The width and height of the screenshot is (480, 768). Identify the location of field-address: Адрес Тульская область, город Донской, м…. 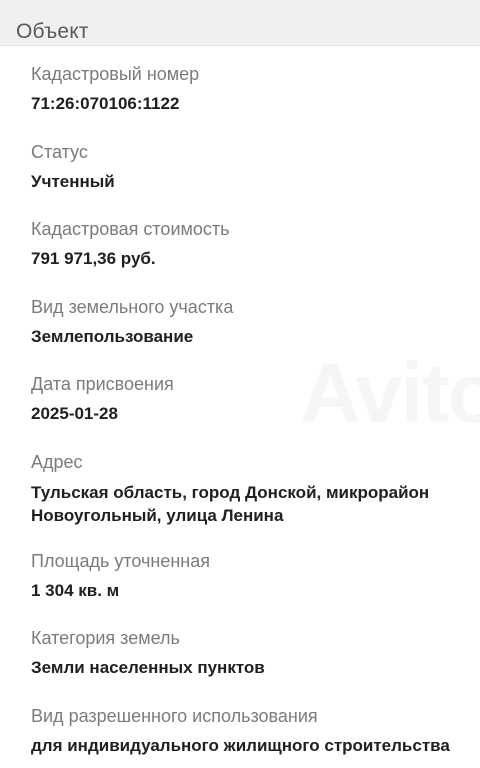
(253, 488).